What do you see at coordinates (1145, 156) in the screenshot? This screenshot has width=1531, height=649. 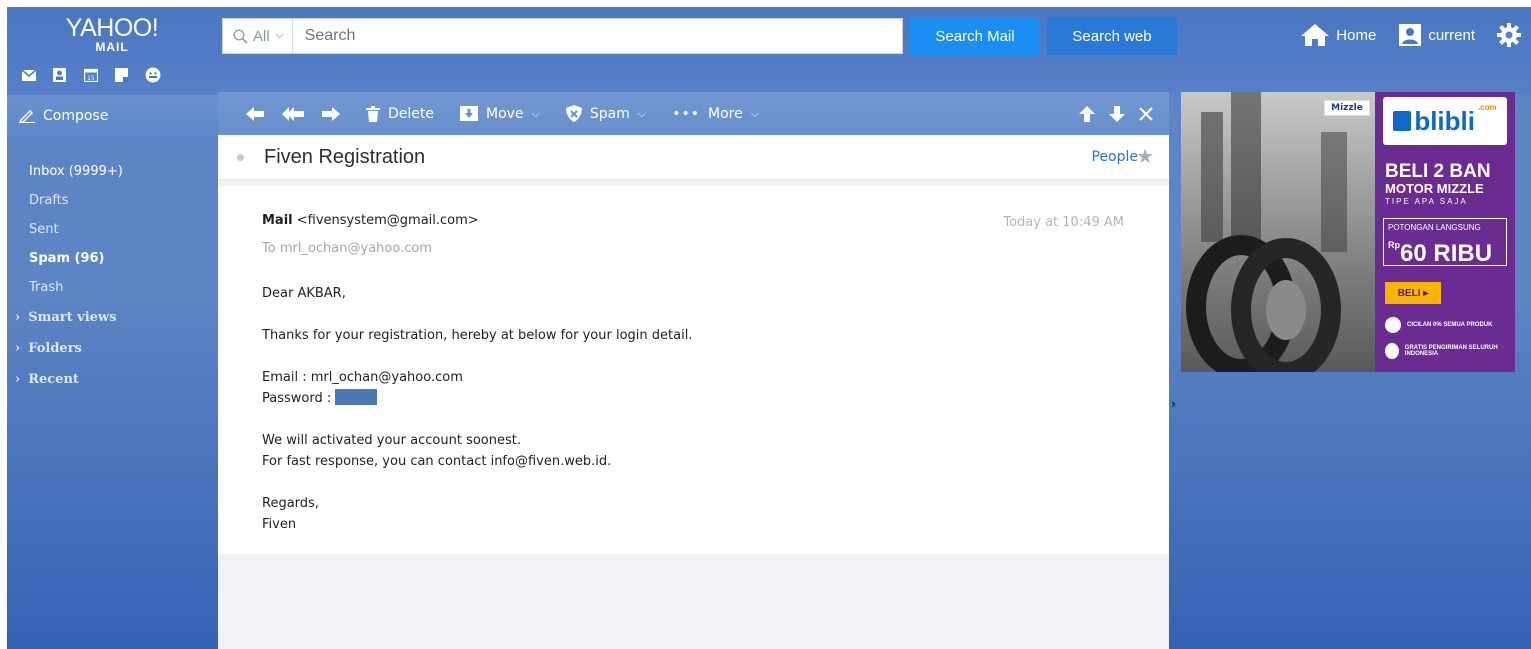 I see `star-icon: ★` at bounding box center [1145, 156].